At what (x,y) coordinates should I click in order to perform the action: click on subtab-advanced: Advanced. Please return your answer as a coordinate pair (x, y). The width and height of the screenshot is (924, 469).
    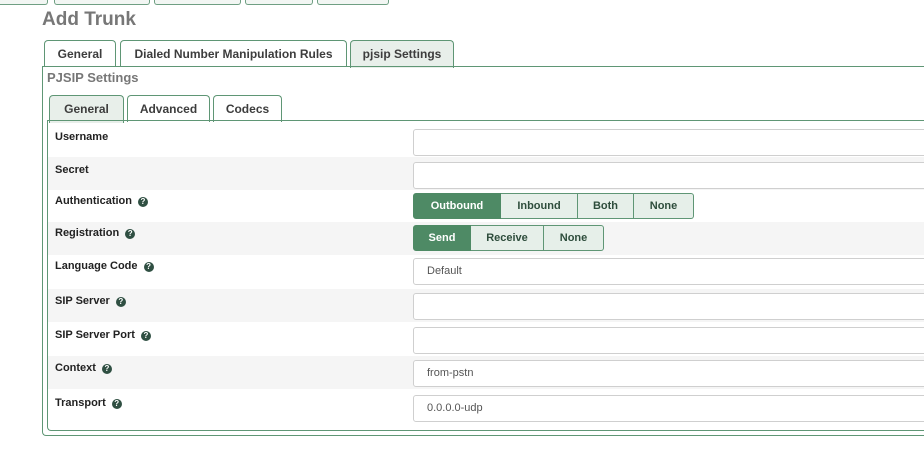
    Looking at the image, I should click on (168, 108).